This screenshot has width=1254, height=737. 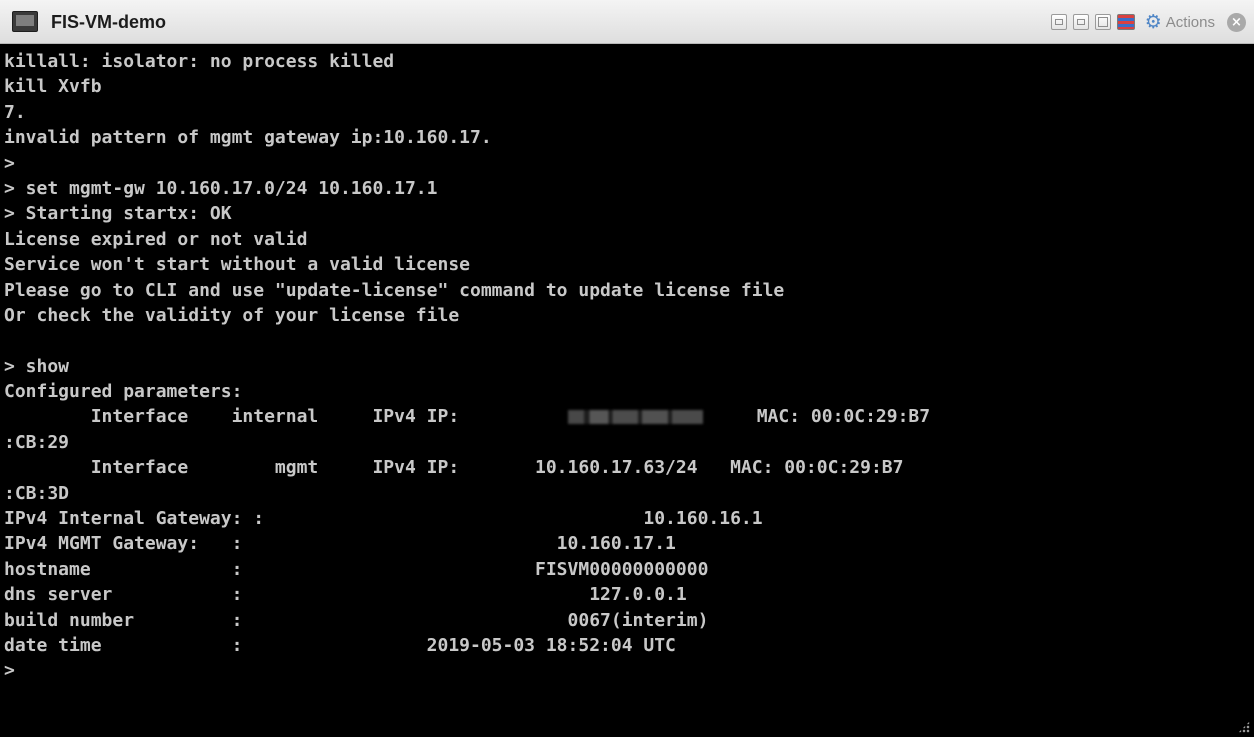 I want to click on fullscreen-icon, so click(x=1102, y=22).